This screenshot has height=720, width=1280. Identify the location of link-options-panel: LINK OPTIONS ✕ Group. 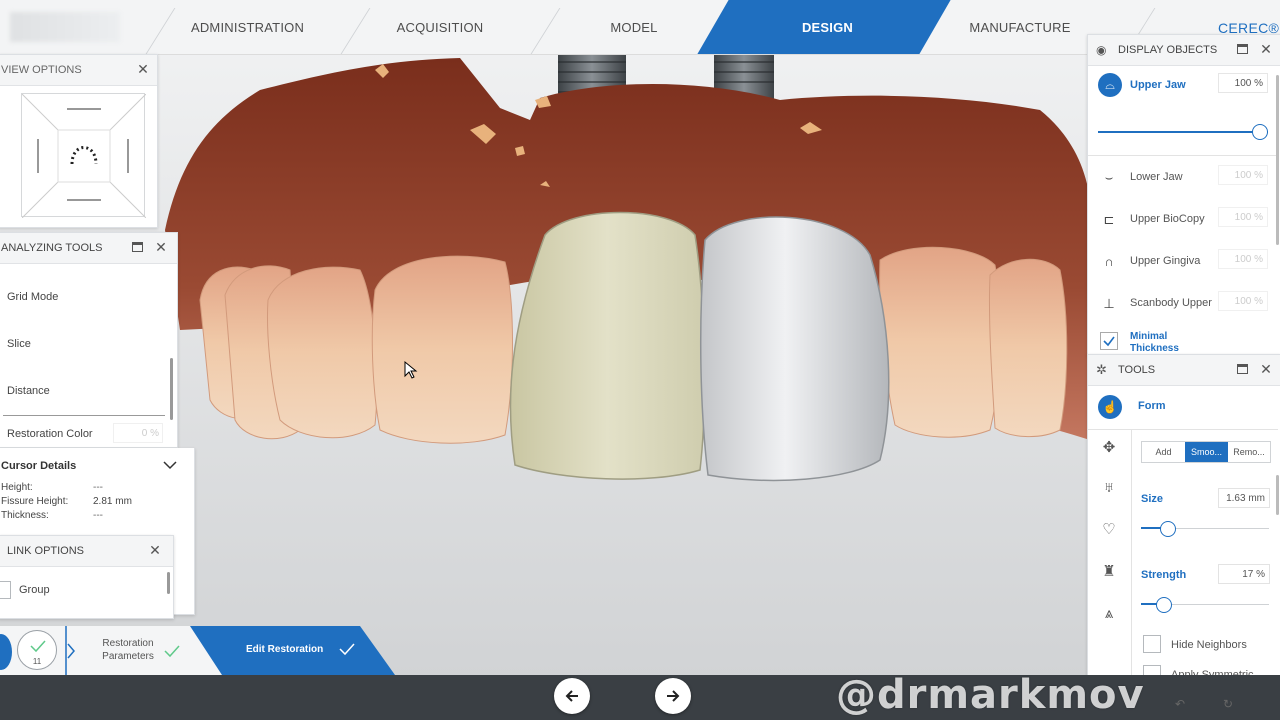
(87, 577).